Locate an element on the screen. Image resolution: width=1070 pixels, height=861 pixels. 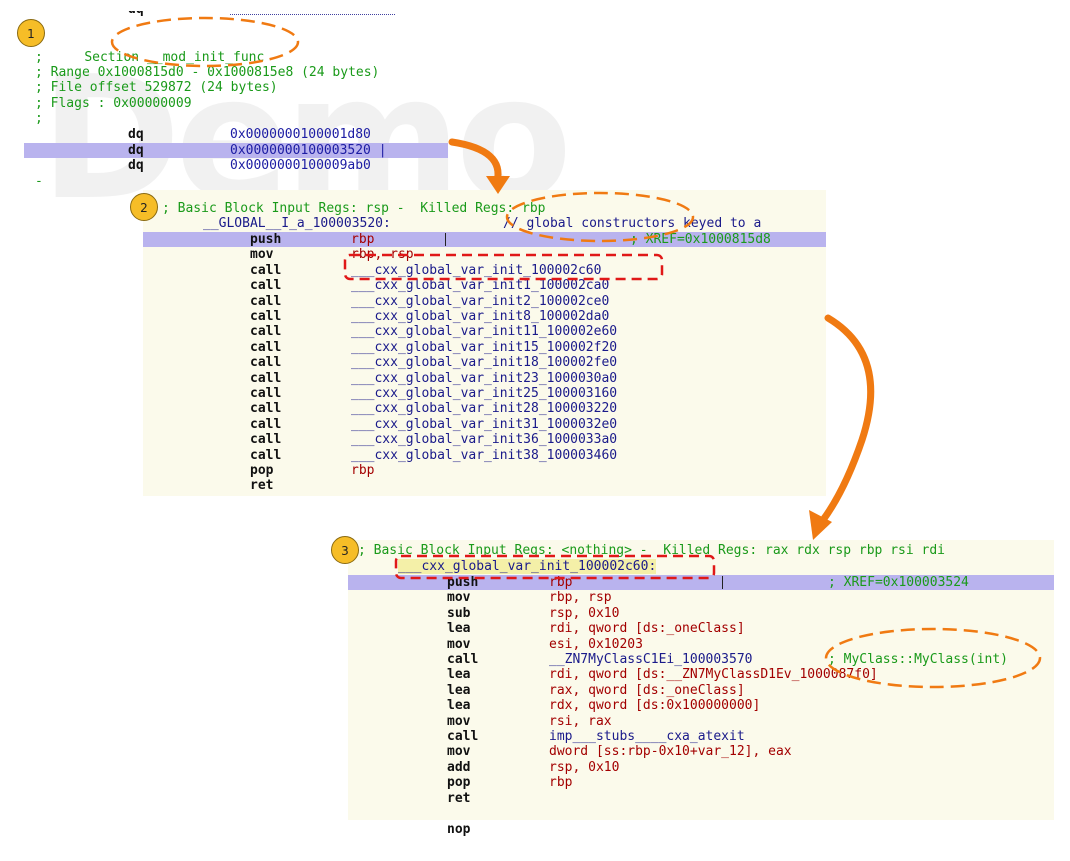
instruction-operands: dword [ss:rbp-0x10+var_12], eax is located at coordinates (670, 752).